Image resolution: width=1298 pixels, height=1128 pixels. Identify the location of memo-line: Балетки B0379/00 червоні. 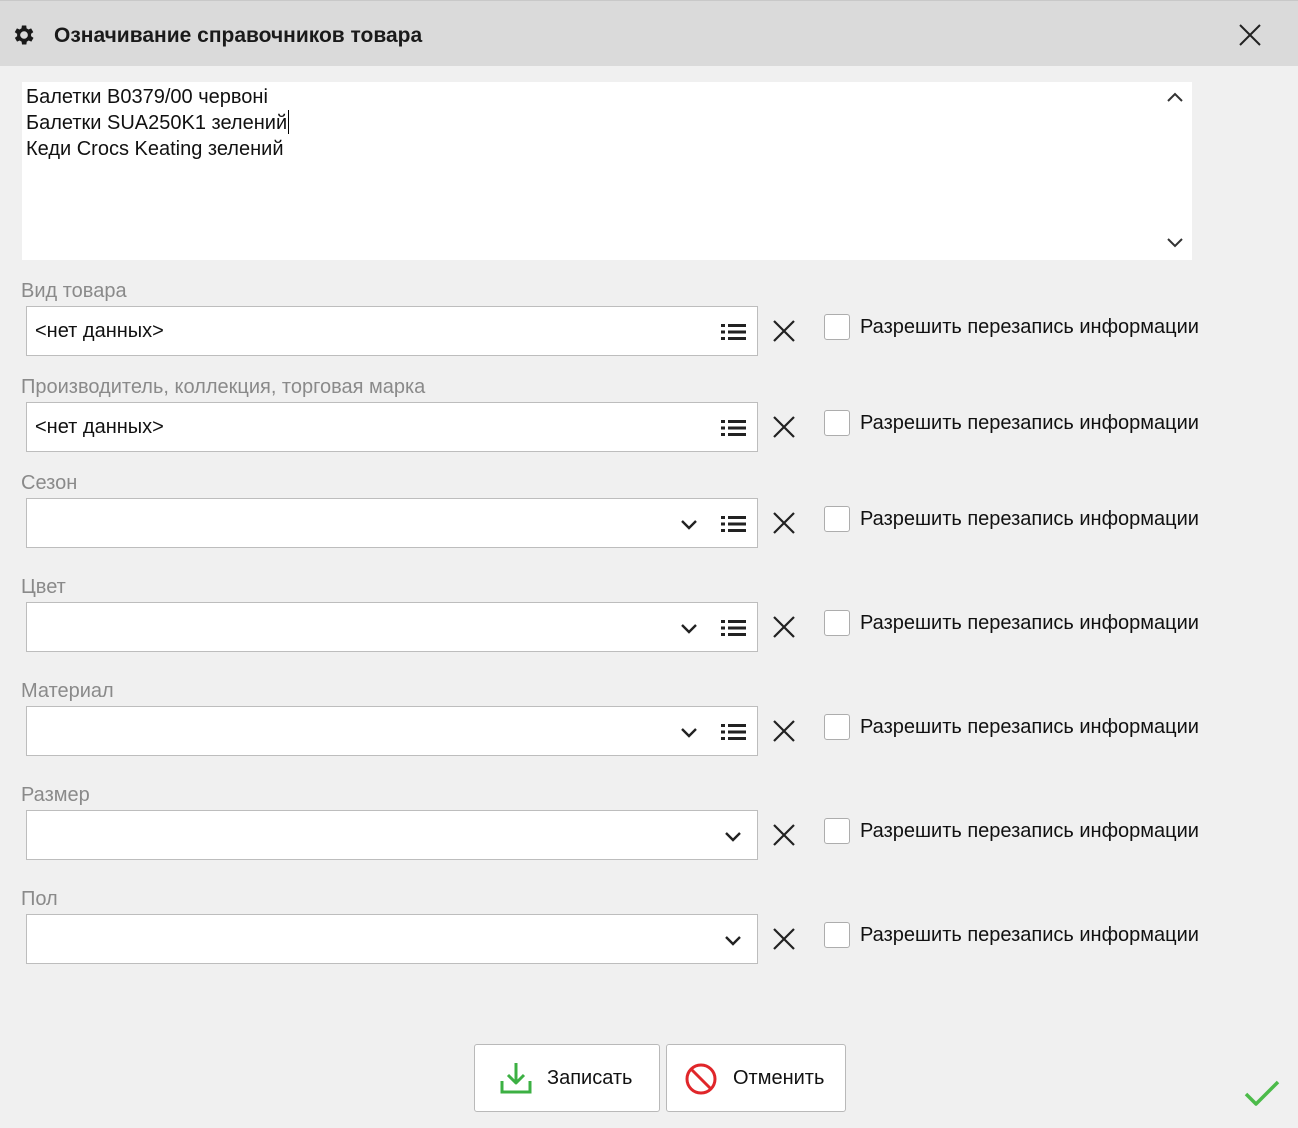
(147, 97).